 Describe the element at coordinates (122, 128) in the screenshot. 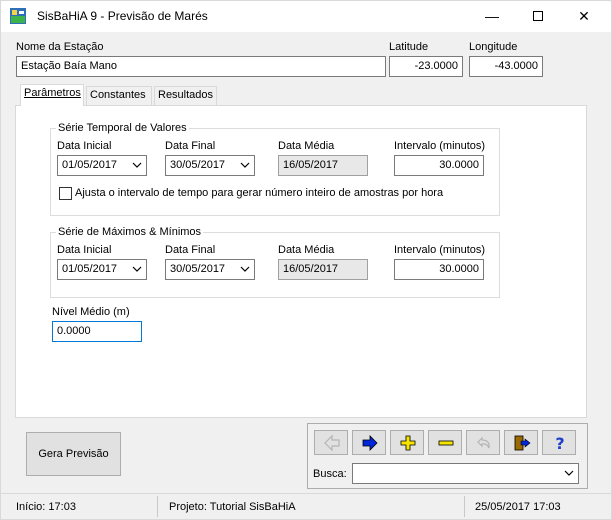

I see `serie-temporal-title: Série Temporal de Valores` at that location.